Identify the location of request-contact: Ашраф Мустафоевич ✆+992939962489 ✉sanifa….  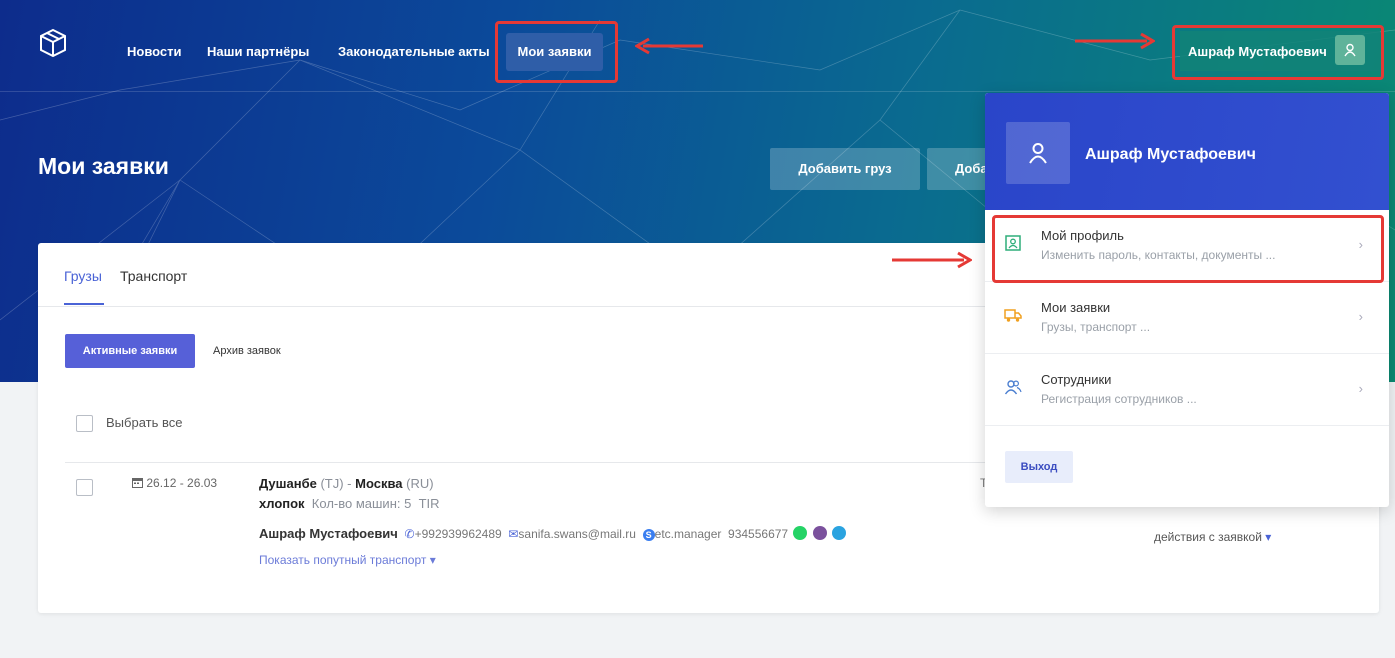
(553, 533).